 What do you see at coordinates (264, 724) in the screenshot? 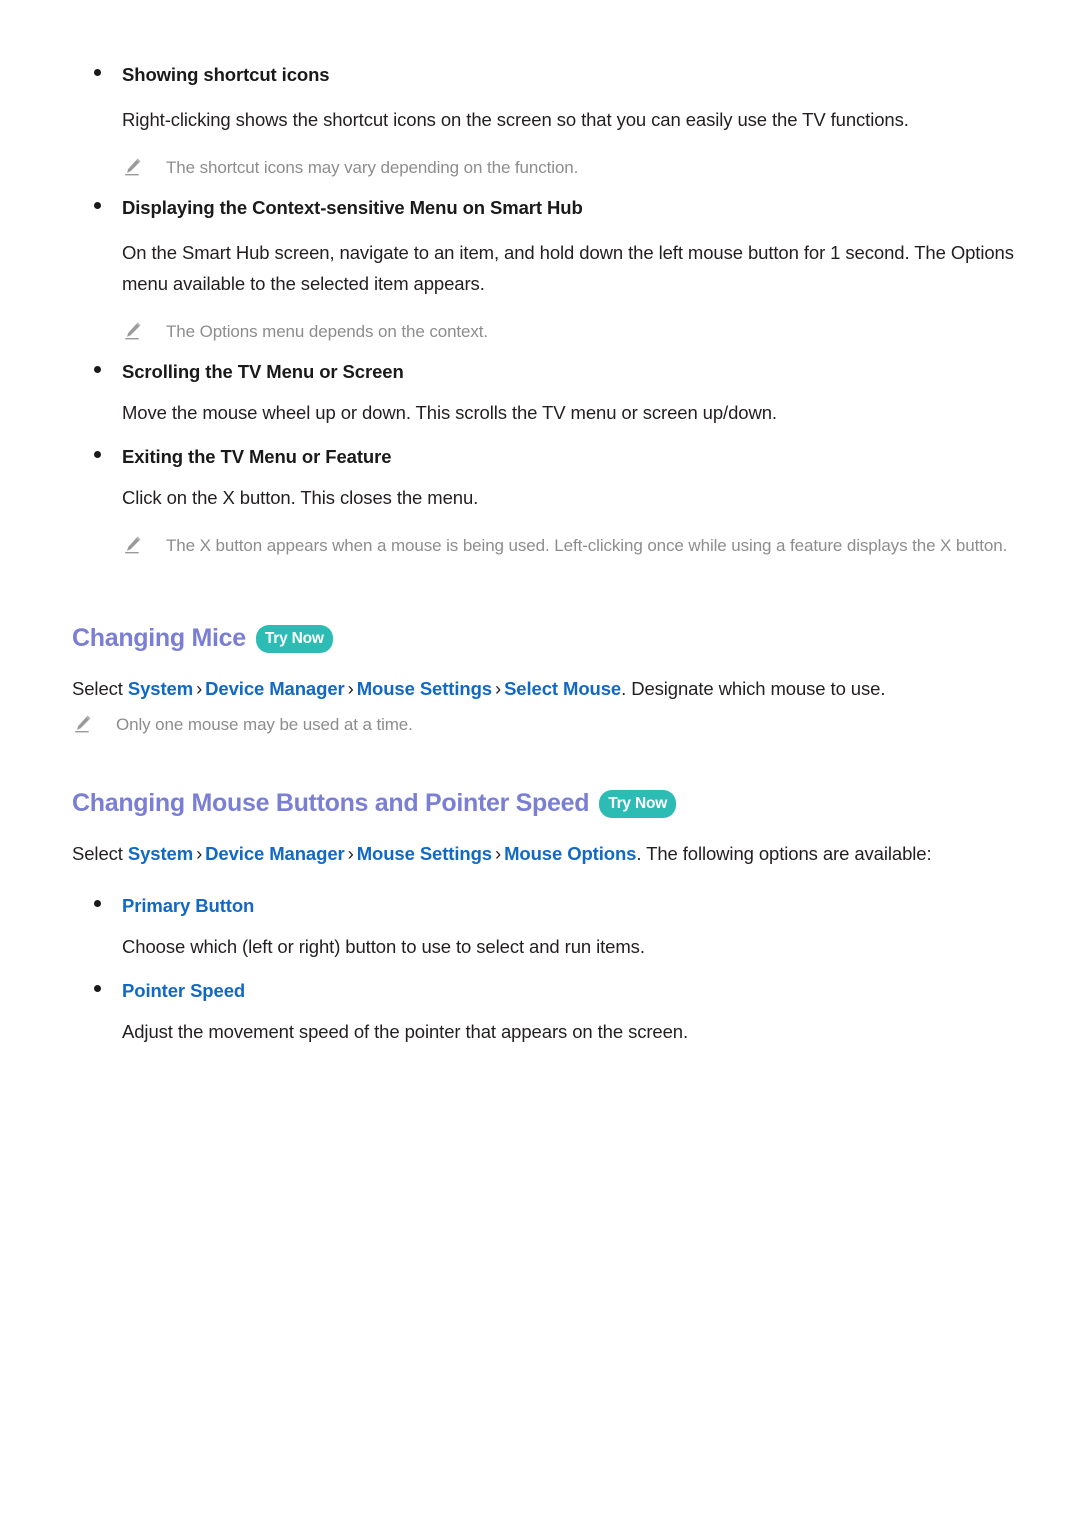
I see `note-text: Only one mouse may be used at a time.` at bounding box center [264, 724].